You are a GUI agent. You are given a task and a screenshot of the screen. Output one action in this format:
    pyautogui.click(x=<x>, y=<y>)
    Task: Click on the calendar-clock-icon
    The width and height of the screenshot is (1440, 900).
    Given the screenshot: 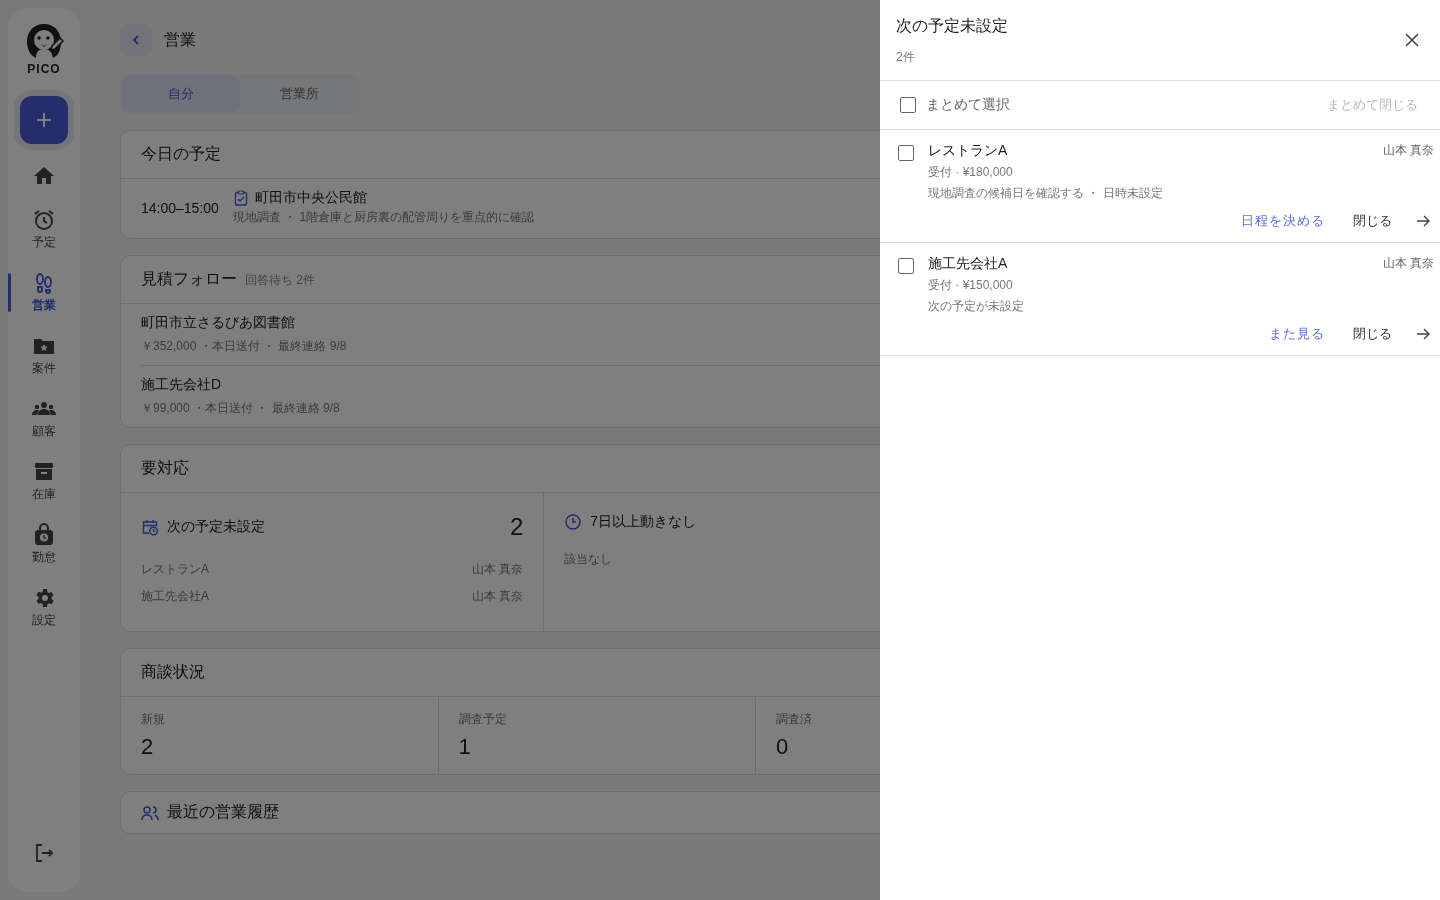 What is the action you would take?
    pyautogui.click(x=150, y=527)
    